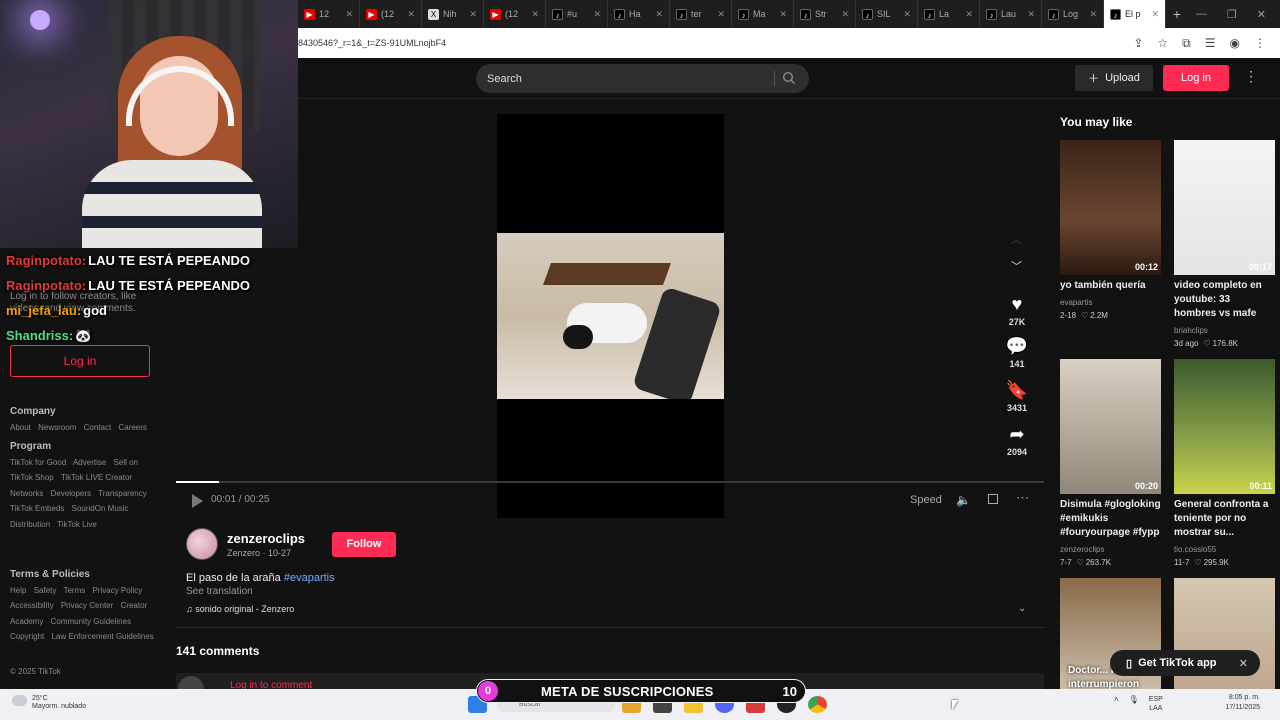 The width and height of the screenshot is (1280, 720). Describe the element at coordinates (91, 621) in the screenshot. I see `footer-link: Community Guidelines` at that location.